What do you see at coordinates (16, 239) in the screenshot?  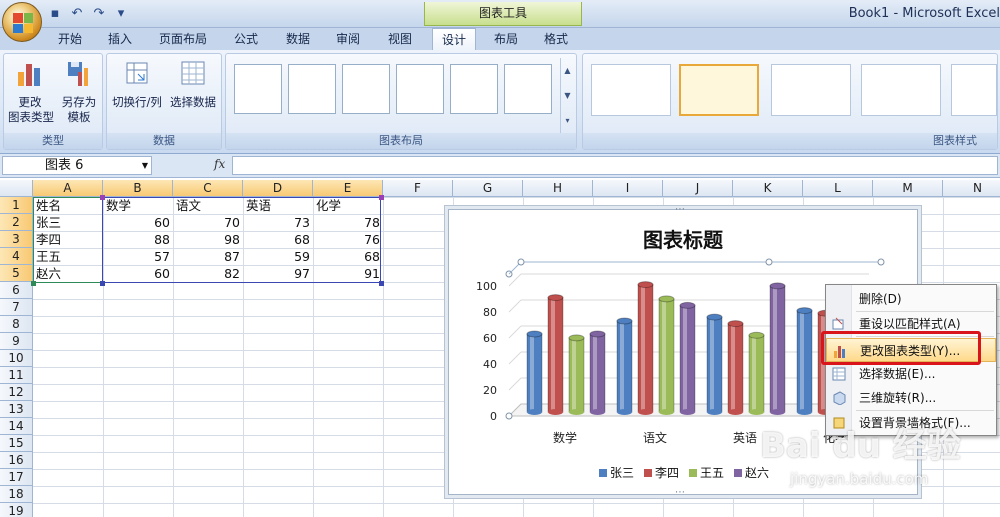 I see `row-header-3: 3` at bounding box center [16, 239].